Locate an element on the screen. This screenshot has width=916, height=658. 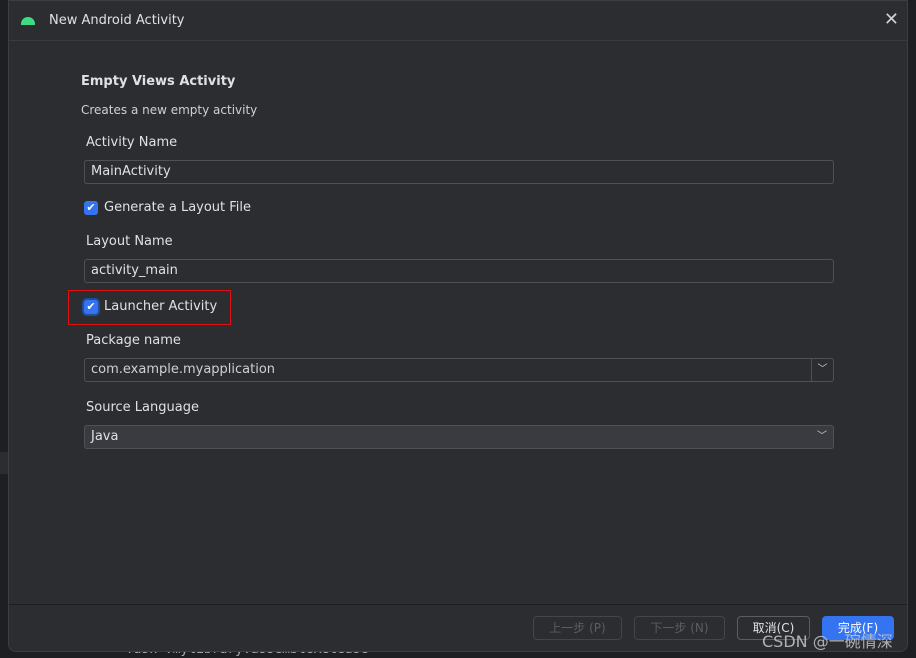
generate-layout-label: Generate a Layout File is located at coordinates (178, 207).